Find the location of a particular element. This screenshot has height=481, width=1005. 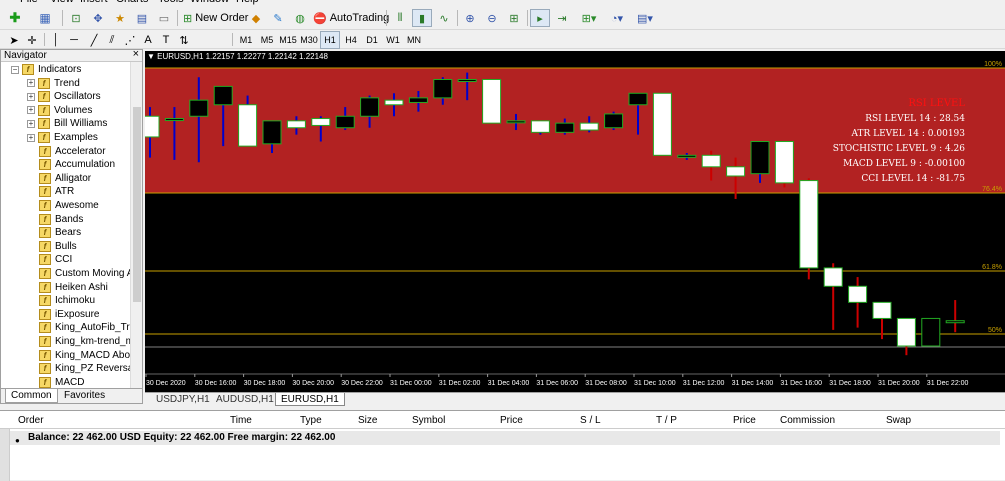

arrows-icon: ⇅ is located at coordinates (184, 40).